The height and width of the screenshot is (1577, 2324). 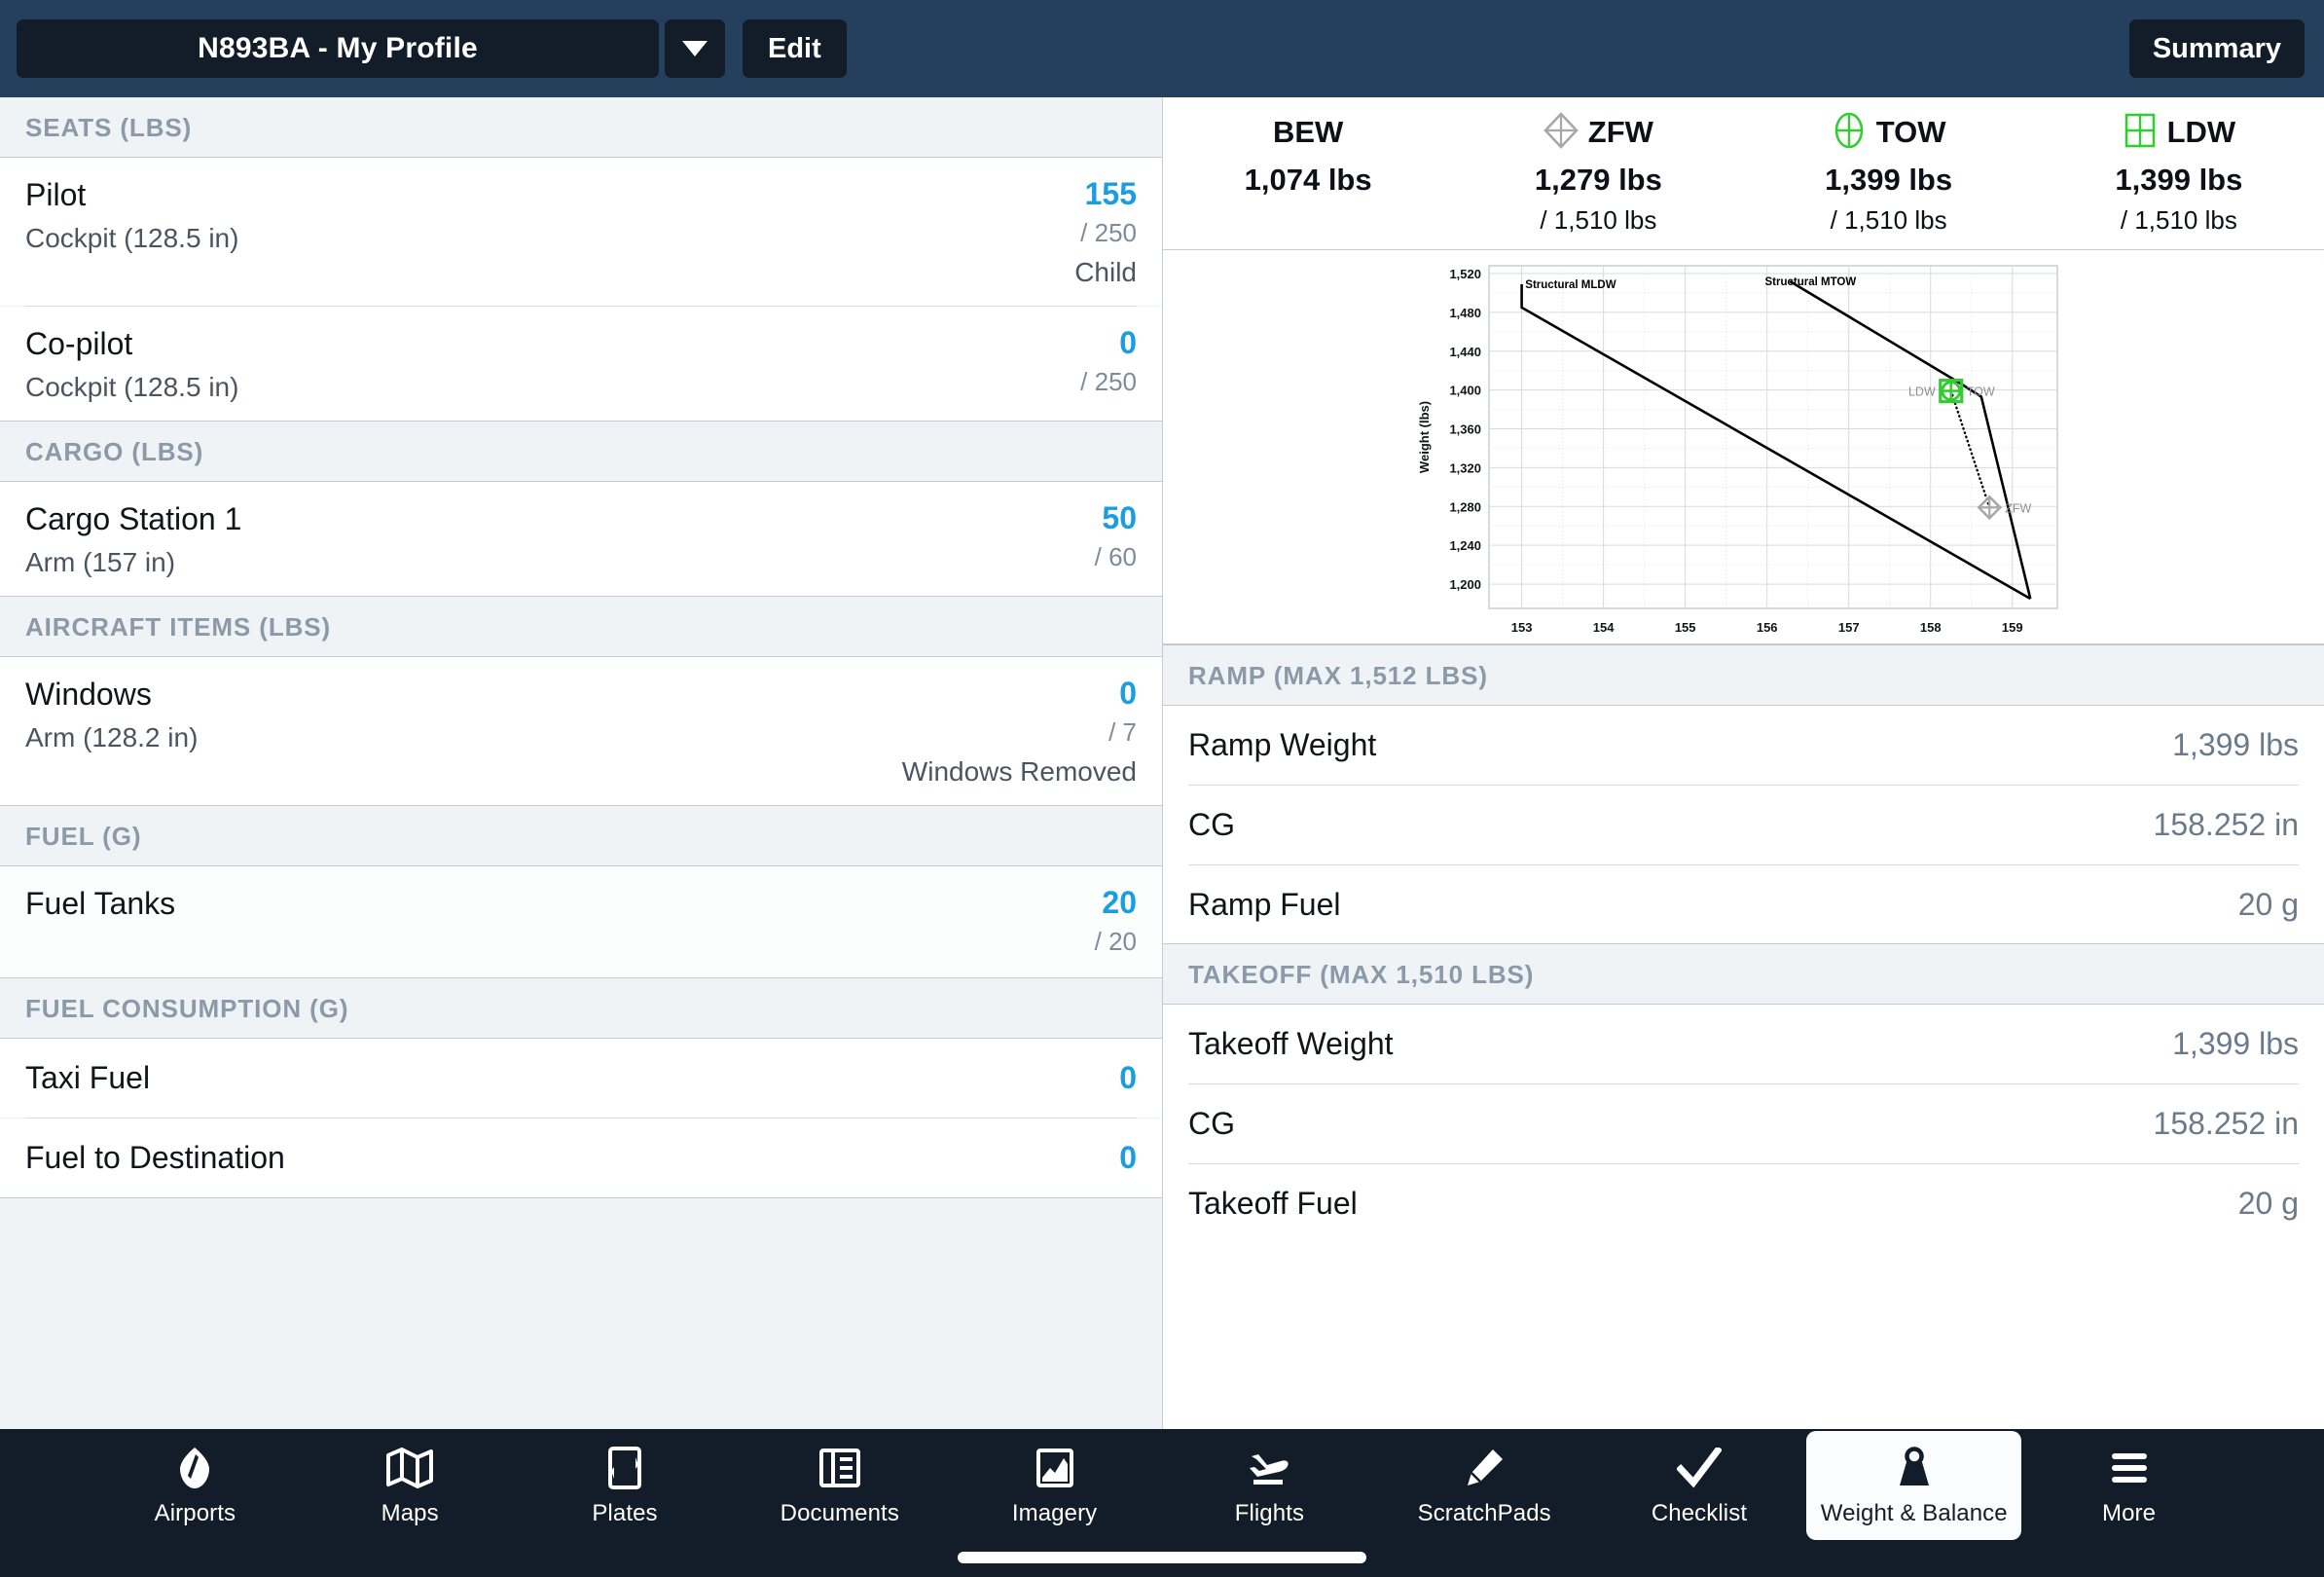 I want to click on svg-text: 157, so click(x=1848, y=627).